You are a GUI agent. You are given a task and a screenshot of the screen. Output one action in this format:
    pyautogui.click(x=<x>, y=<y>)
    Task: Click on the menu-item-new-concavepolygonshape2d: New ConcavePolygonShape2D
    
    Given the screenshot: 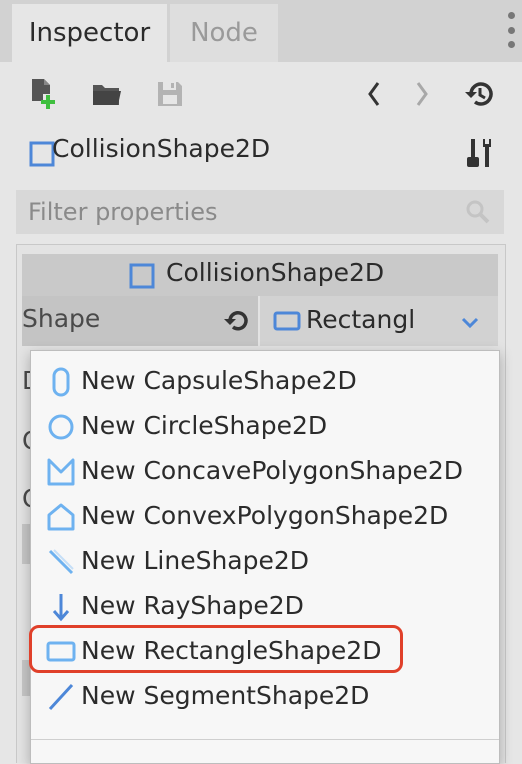 What is the action you would take?
    pyautogui.click(x=265, y=472)
    